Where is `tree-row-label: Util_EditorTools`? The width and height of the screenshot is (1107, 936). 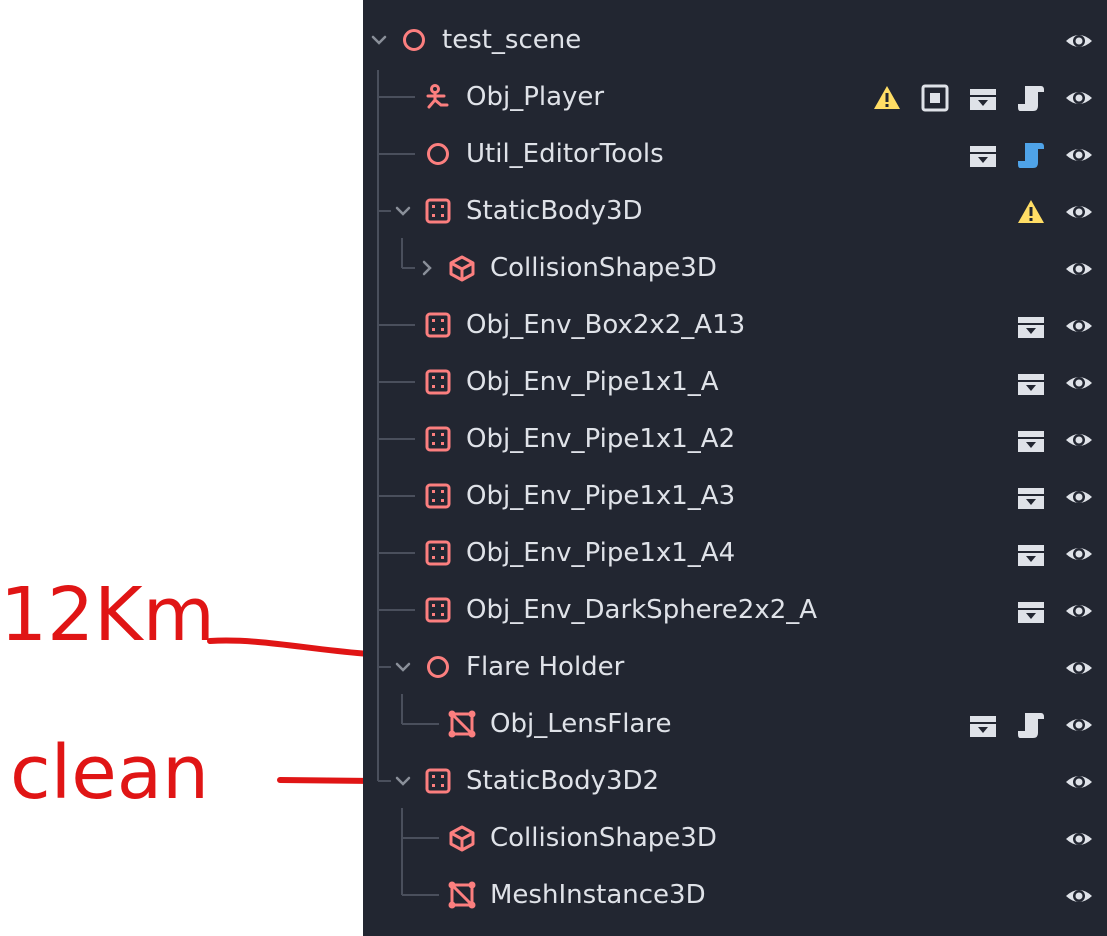
tree-row-label: Util_EditorTools is located at coordinates (565, 154).